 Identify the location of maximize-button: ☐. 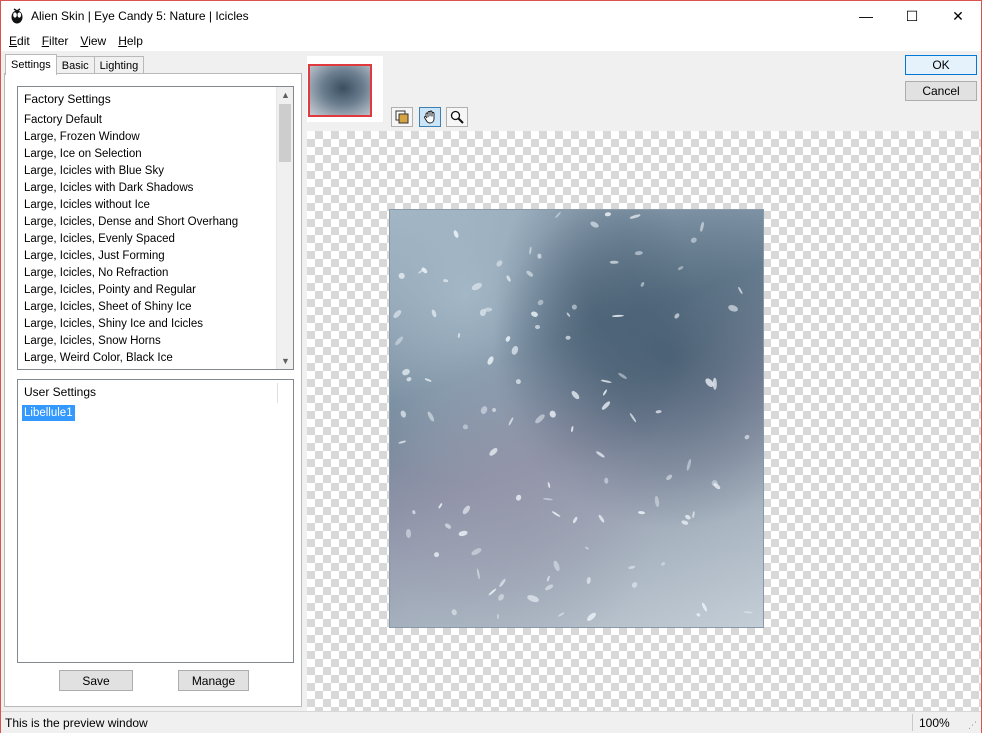
(912, 16).